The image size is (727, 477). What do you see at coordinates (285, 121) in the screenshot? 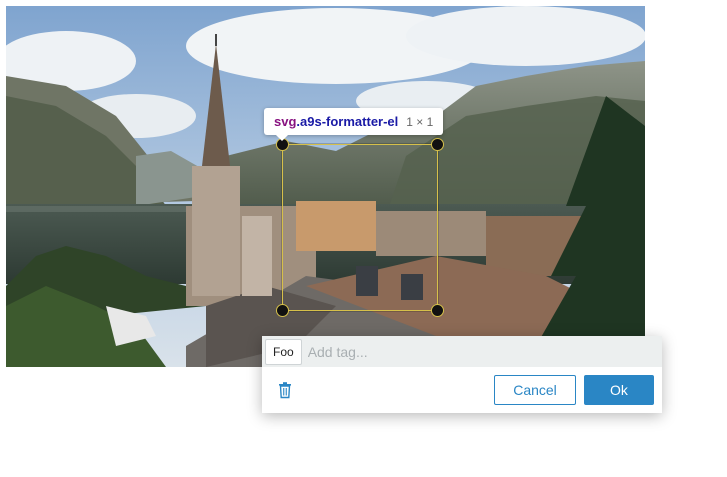
I see `tooltip-tag-name: svg` at bounding box center [285, 121].